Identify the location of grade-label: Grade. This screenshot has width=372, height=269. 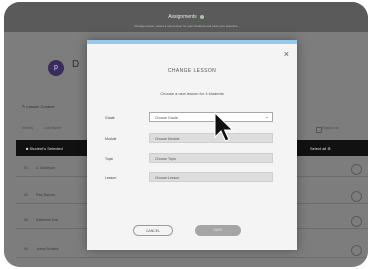
(110, 118).